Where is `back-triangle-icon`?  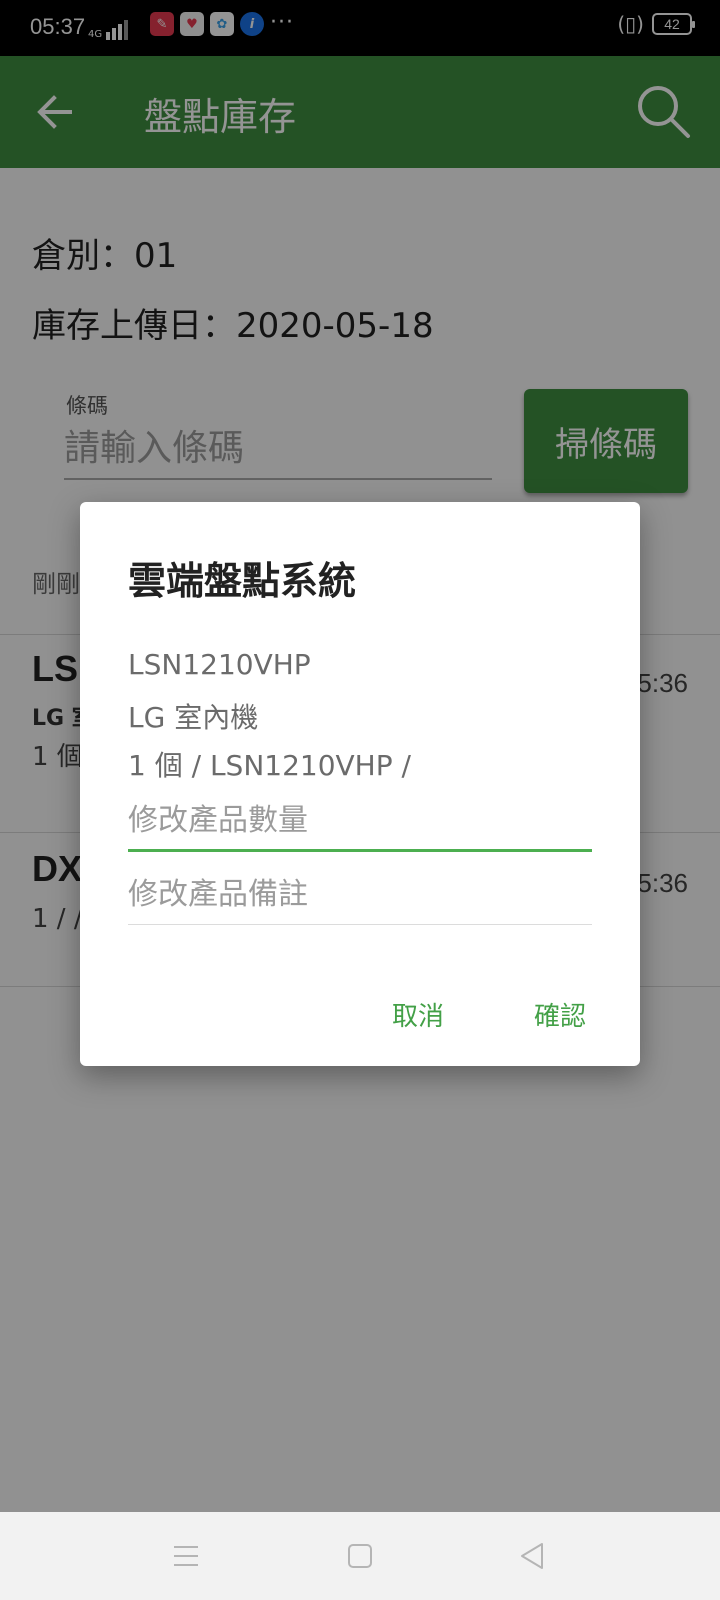
back-triangle-icon is located at coordinates (532, 1556).